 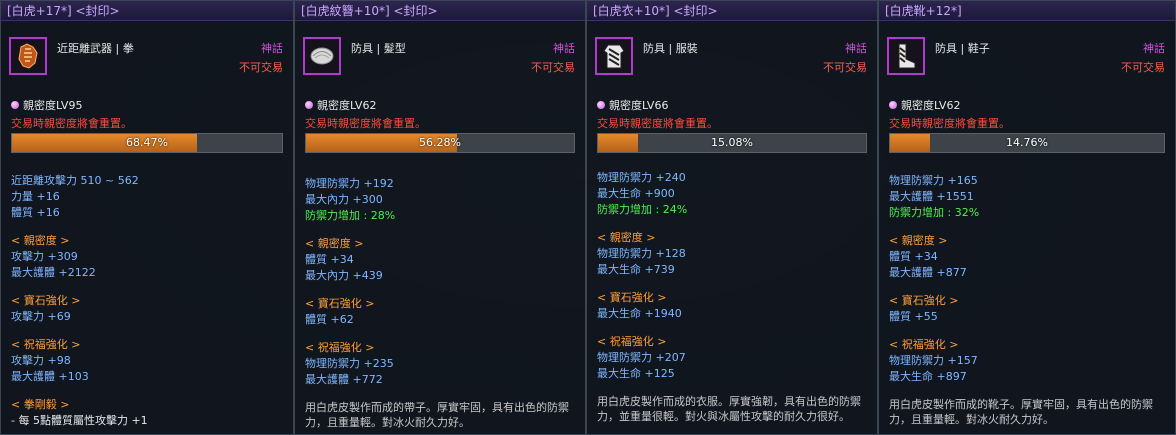 What do you see at coordinates (641, 357) in the screenshot?
I see `section-stat: 物理防禦力 +207` at bounding box center [641, 357].